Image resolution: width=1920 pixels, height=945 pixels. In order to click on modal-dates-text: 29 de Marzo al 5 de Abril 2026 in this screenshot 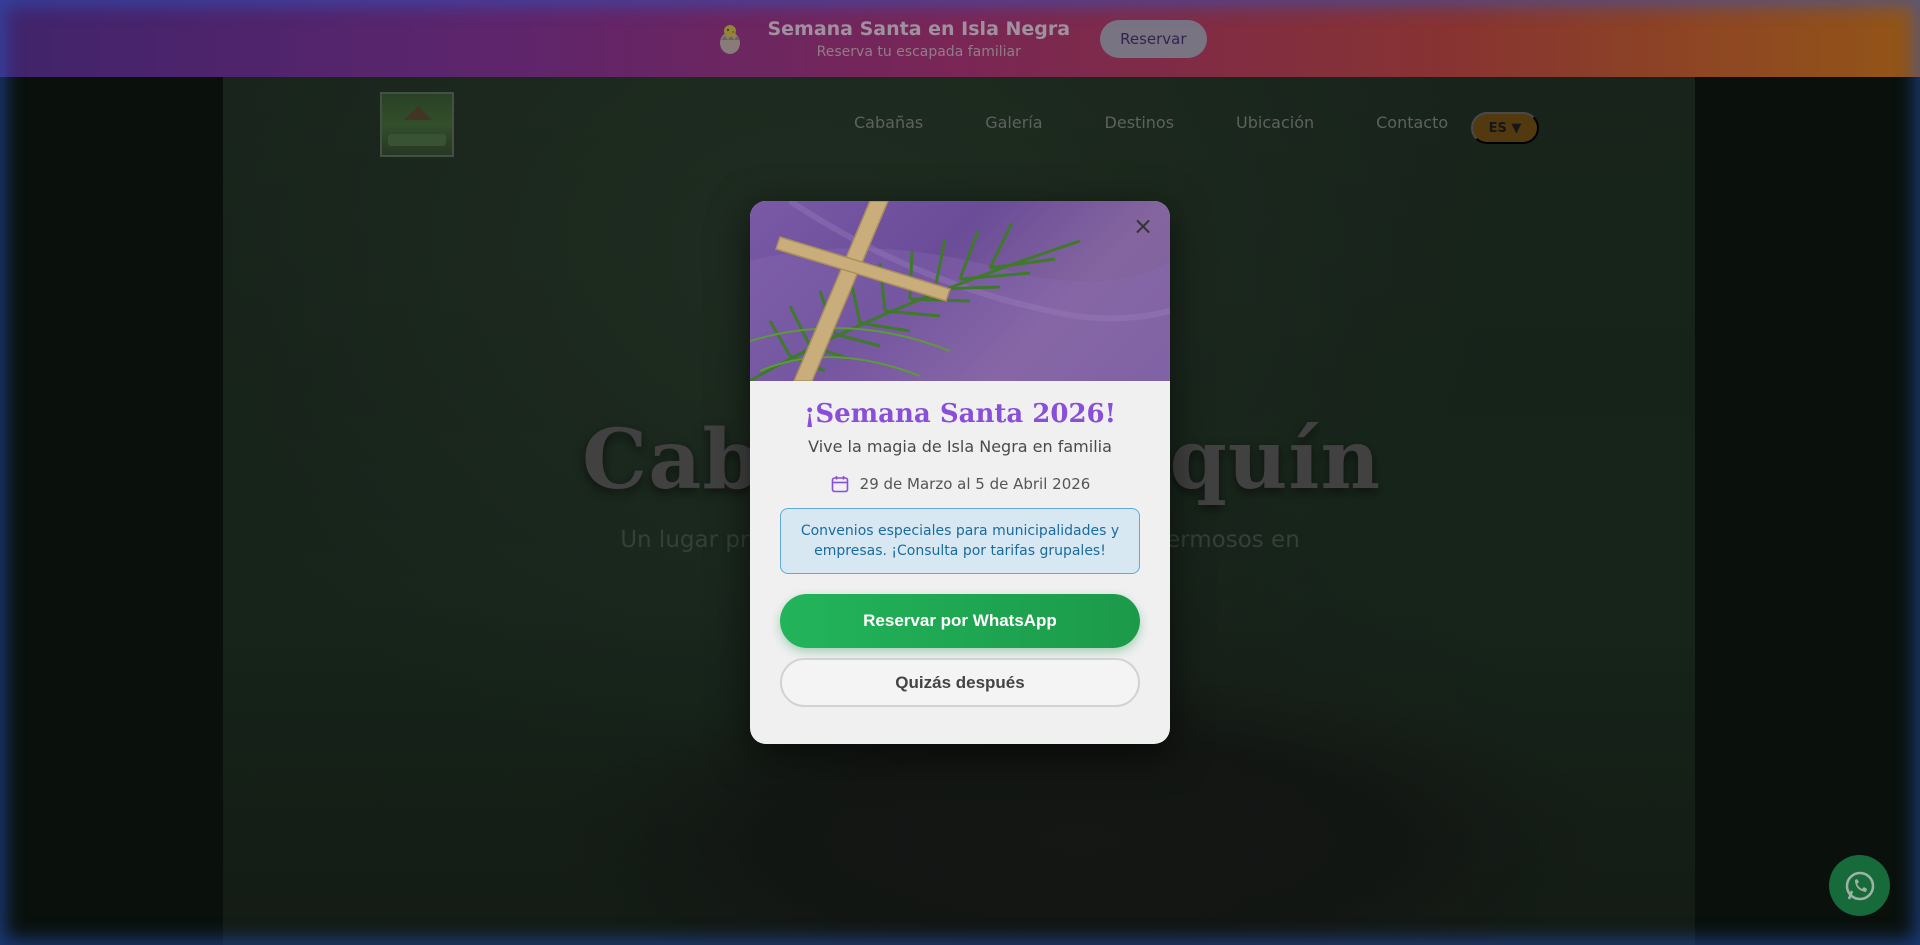, I will do `click(975, 484)`.